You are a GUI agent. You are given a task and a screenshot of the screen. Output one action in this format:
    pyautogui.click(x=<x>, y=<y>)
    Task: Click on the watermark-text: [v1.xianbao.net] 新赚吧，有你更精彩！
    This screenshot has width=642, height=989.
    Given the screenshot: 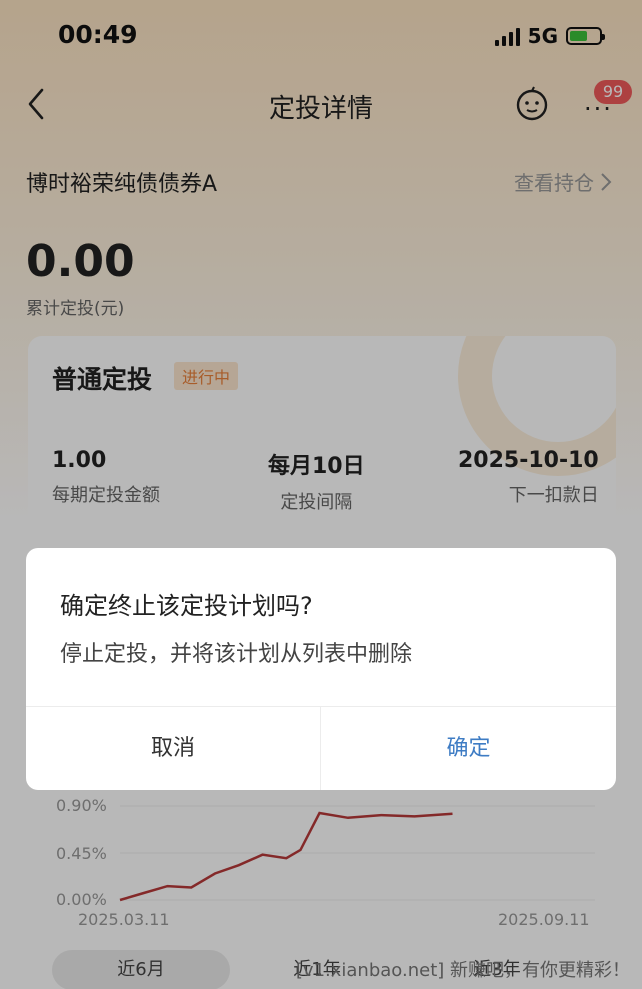 What is the action you would take?
    pyautogui.click(x=462, y=970)
    